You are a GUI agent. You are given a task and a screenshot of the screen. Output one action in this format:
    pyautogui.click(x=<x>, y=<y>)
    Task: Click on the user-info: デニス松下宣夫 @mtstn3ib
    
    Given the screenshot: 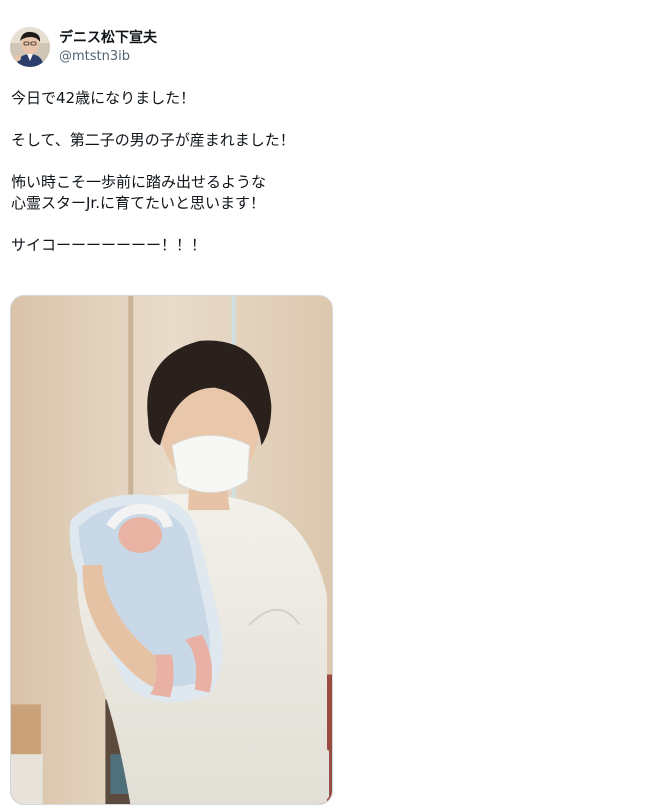 What is the action you would take?
    pyautogui.click(x=108, y=47)
    